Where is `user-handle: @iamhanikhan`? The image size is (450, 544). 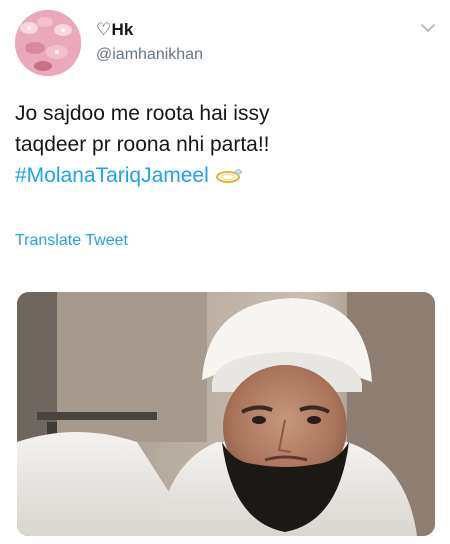 user-handle: @iamhanikhan is located at coordinates (149, 55).